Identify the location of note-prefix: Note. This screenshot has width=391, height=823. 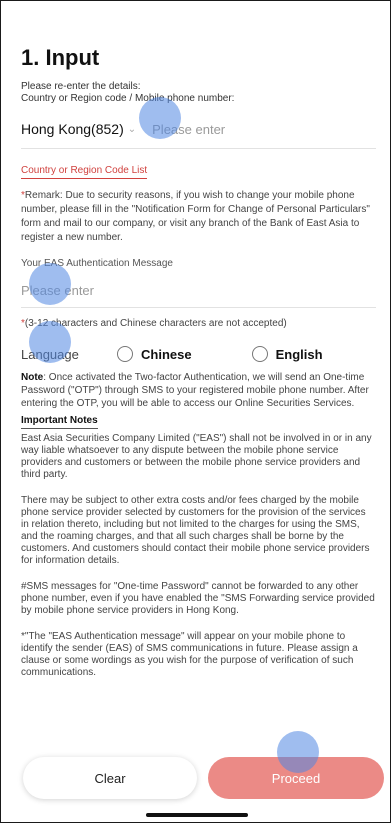
(32, 377).